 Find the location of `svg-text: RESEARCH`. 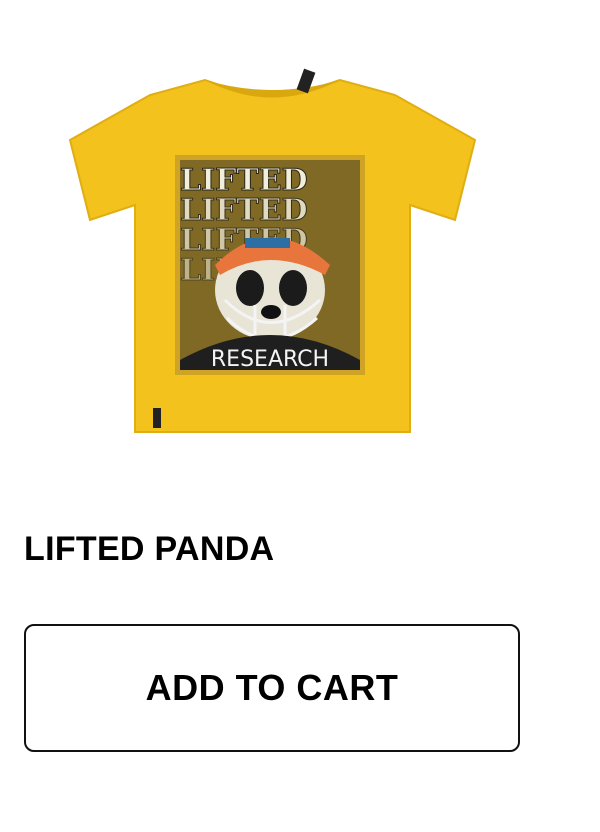

svg-text: RESEARCH is located at coordinates (270, 359).